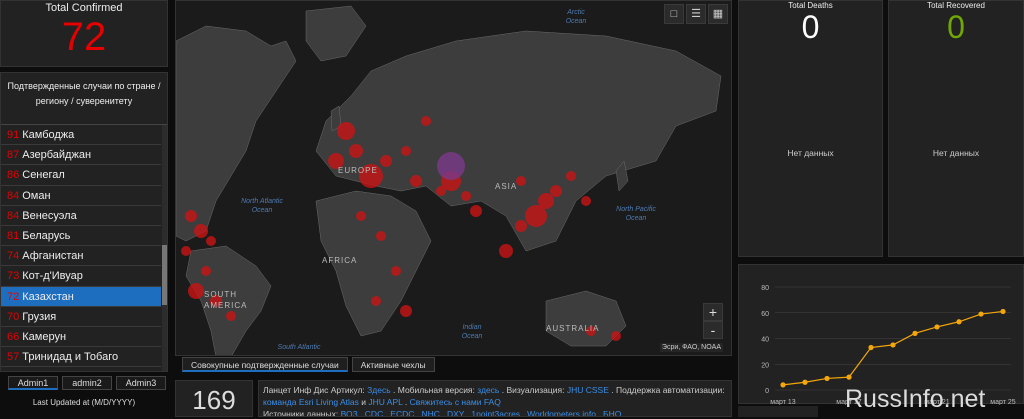  What do you see at coordinates (915, 399) in the screenshot?
I see `site-watermark: RussInfo.net` at bounding box center [915, 399].